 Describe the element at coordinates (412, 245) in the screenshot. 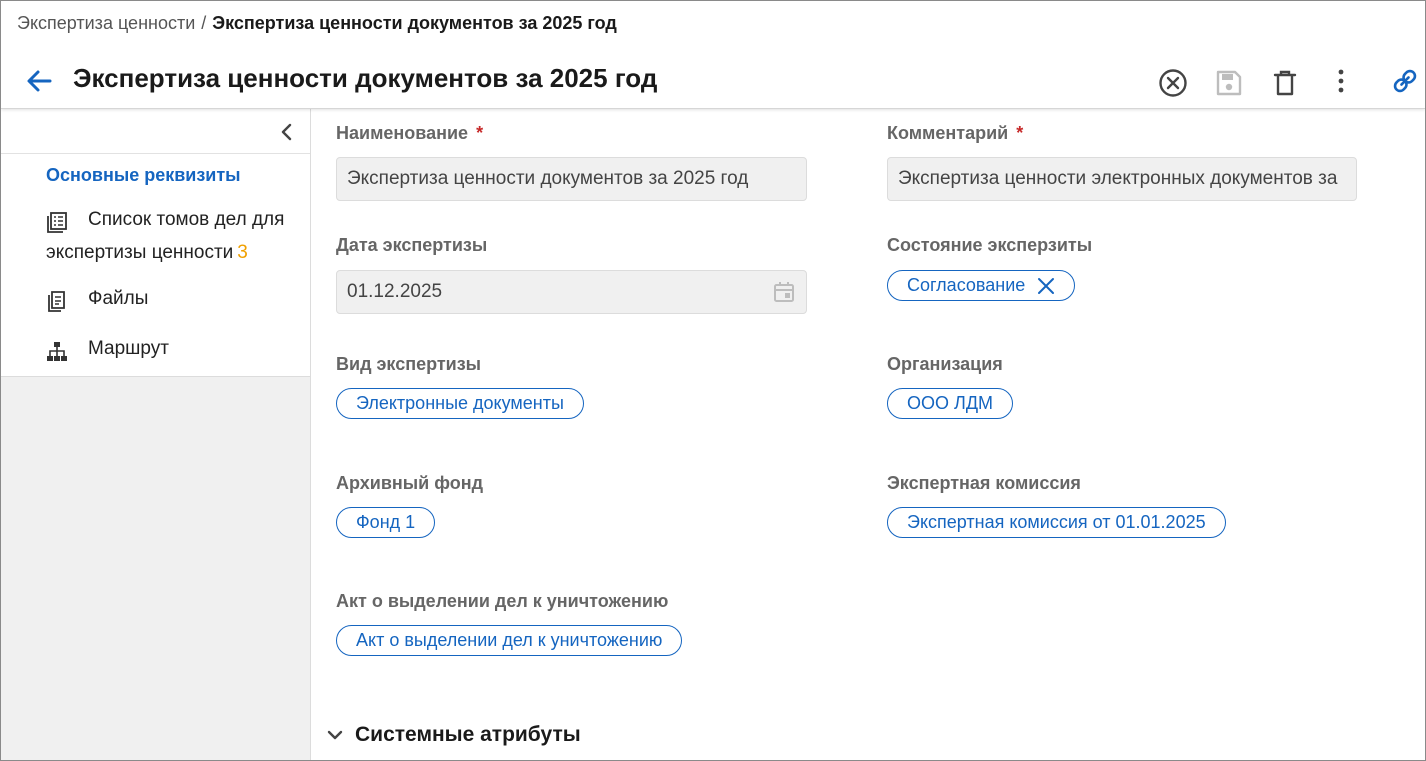

I see `date-label: Дата экспертизы` at that location.